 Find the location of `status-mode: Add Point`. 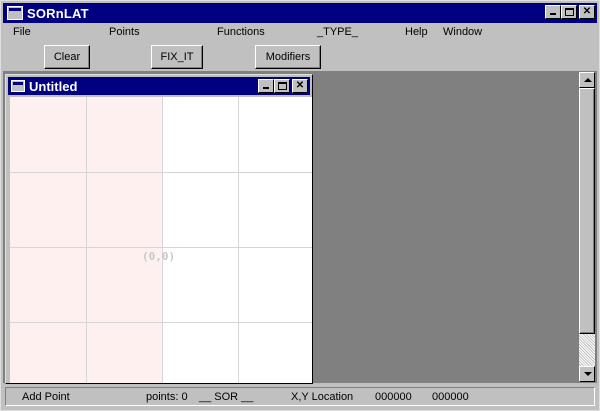

status-mode: Add Point is located at coordinates (46, 397).